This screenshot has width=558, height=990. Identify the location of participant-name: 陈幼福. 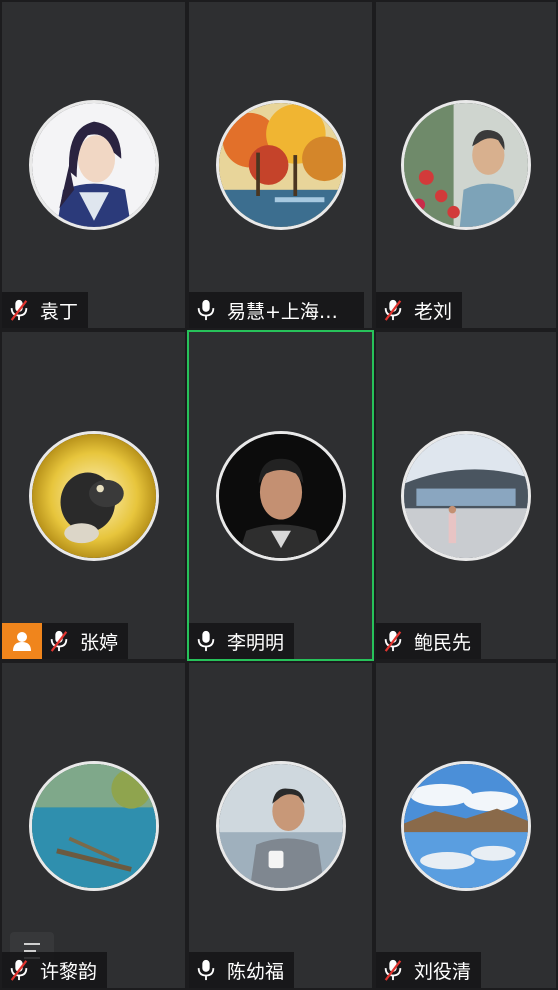
(256, 971).